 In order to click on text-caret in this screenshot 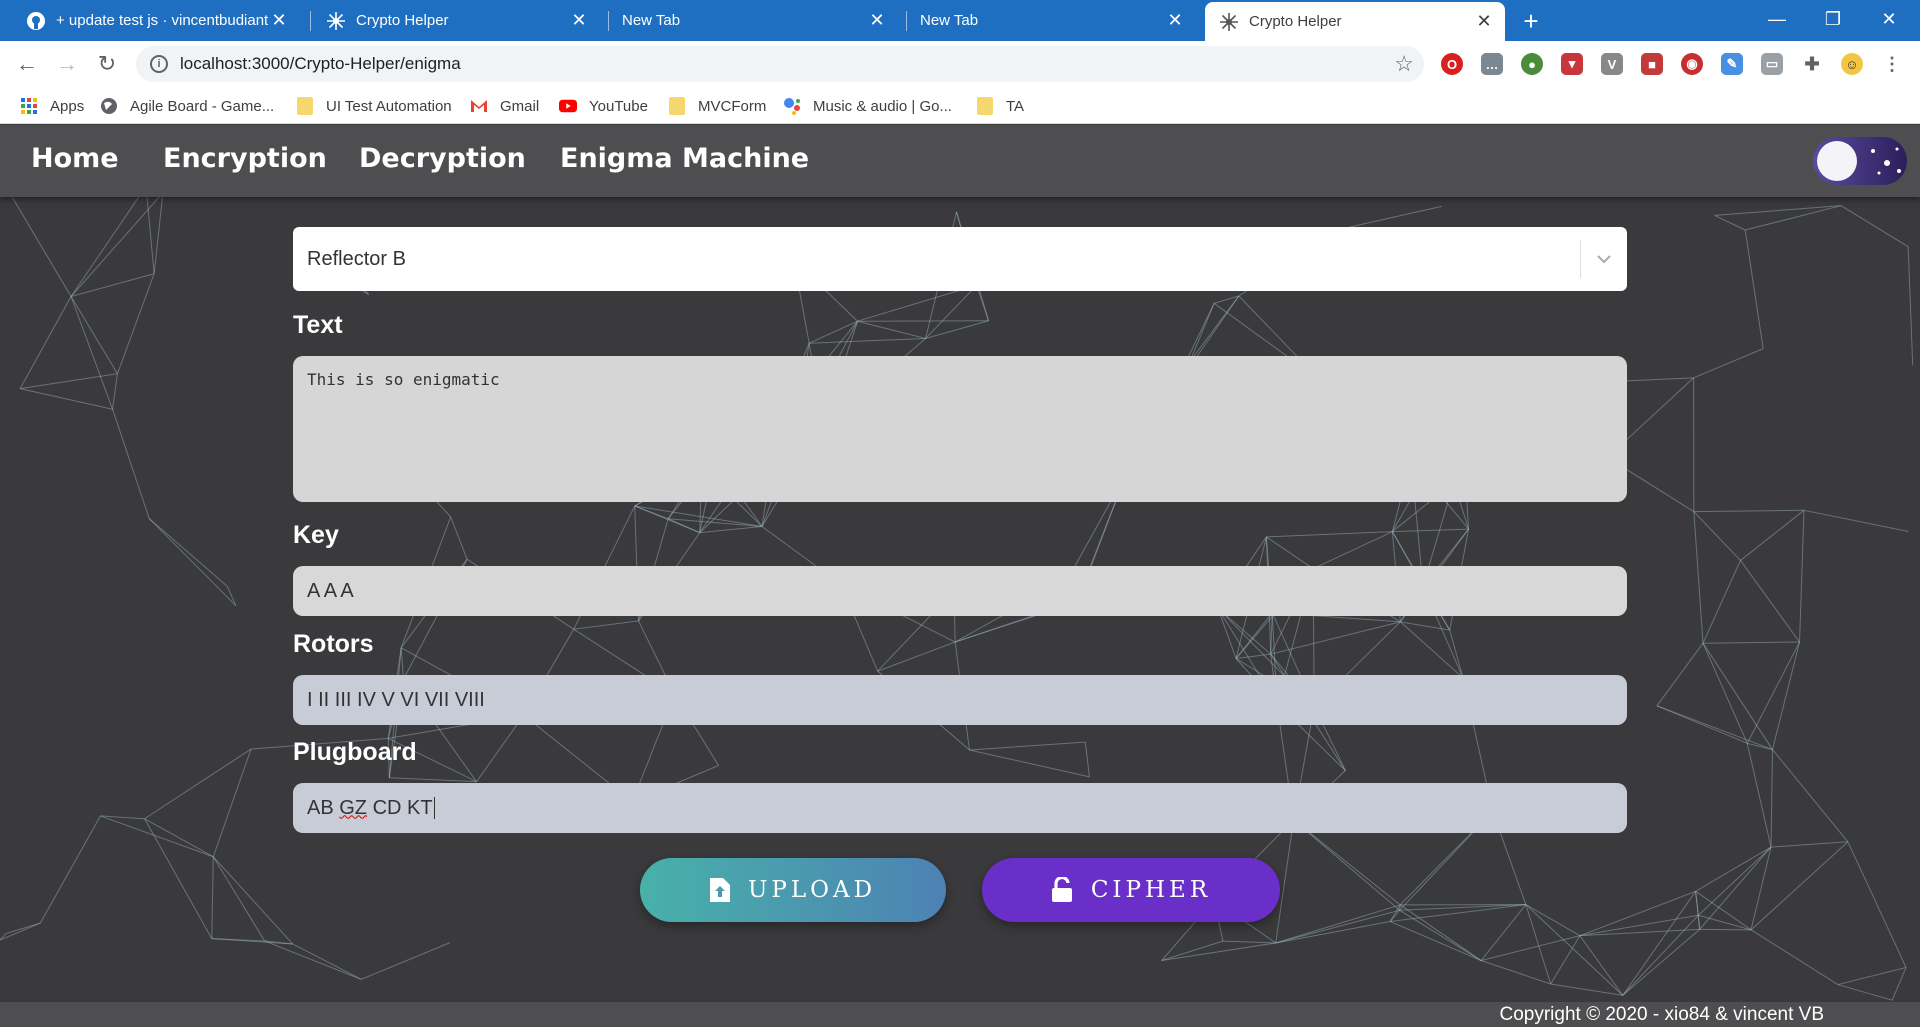, I will do `click(434, 808)`.